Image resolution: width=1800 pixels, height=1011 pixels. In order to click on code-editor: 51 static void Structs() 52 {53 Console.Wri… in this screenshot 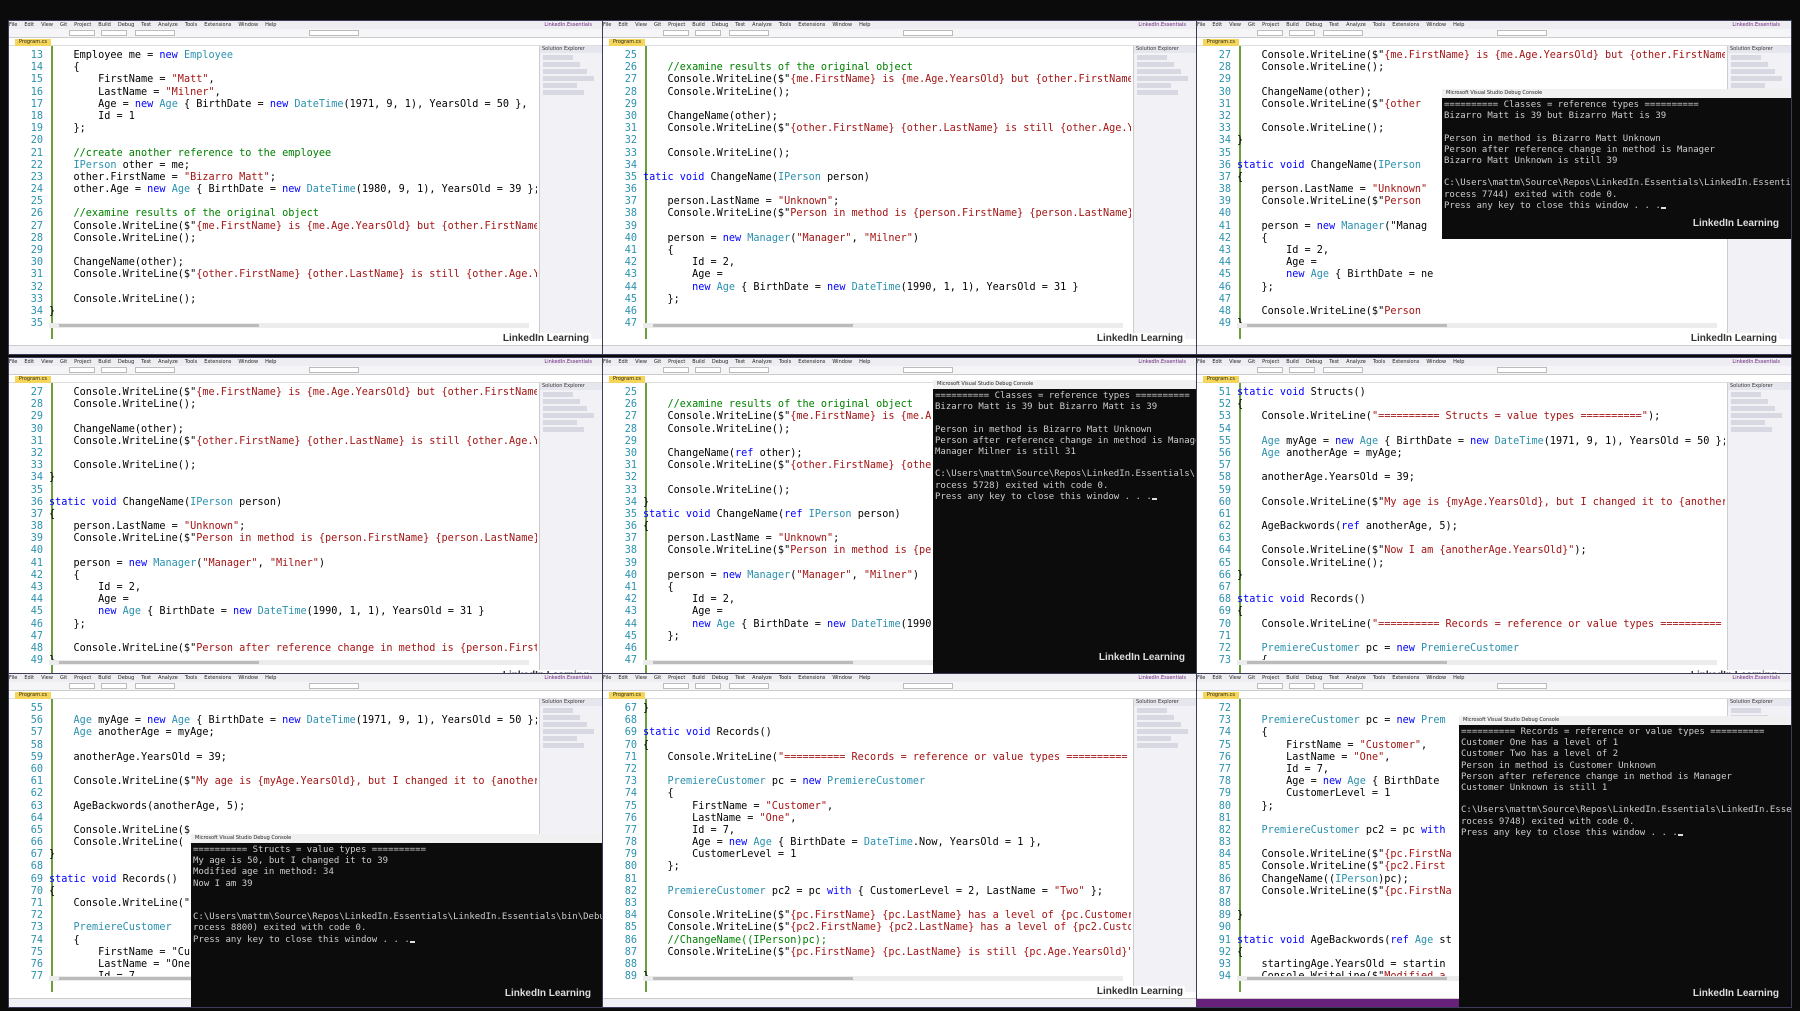, I will do `click(1461, 529)`.